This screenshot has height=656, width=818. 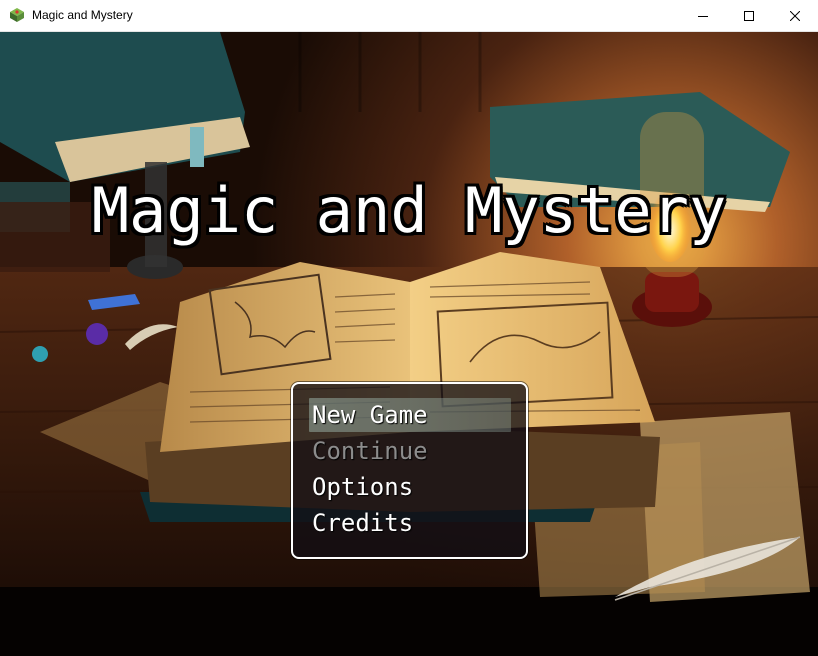 I want to click on menu-item-options: Options, so click(x=412, y=487).